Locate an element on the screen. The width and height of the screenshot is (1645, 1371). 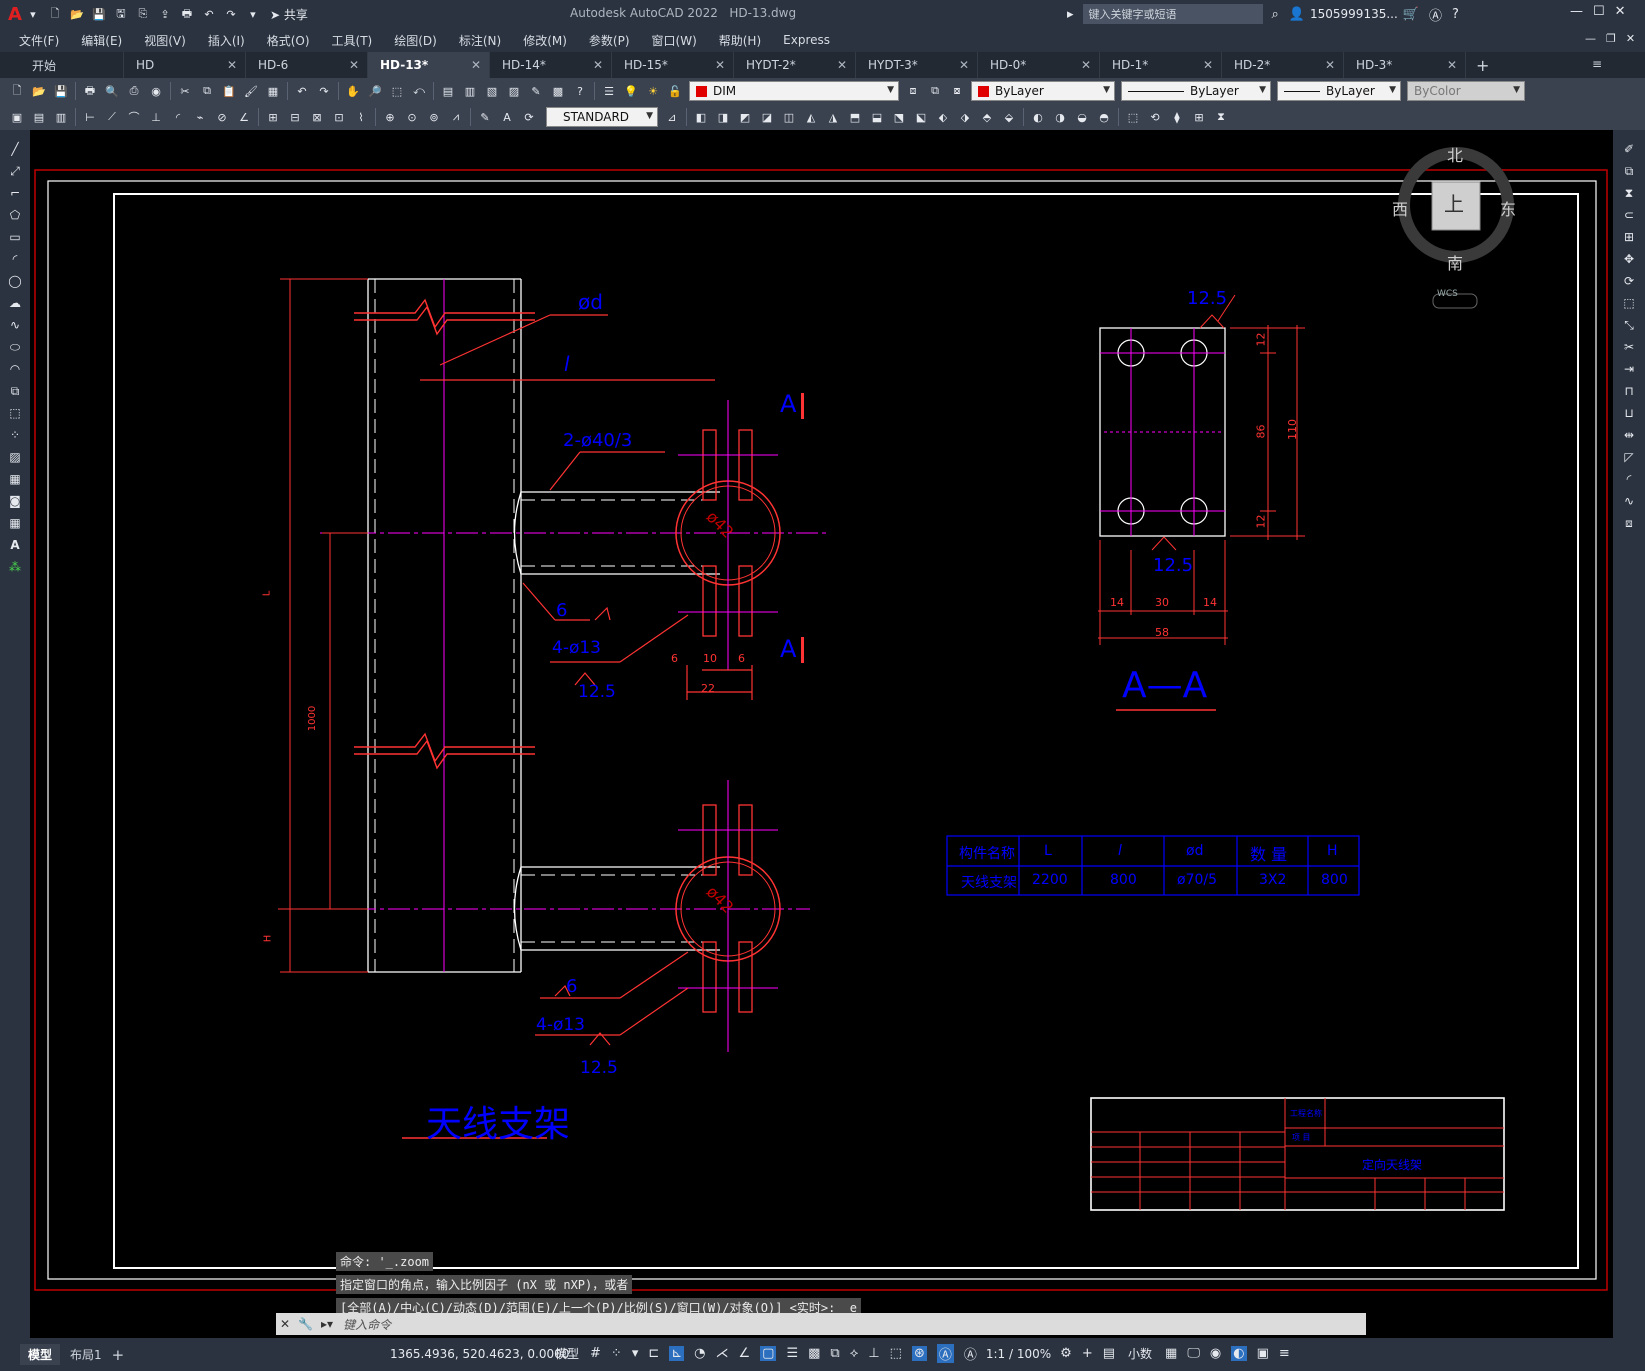
diameter-dimension-icon: ⊘ is located at coordinates (222, 117).